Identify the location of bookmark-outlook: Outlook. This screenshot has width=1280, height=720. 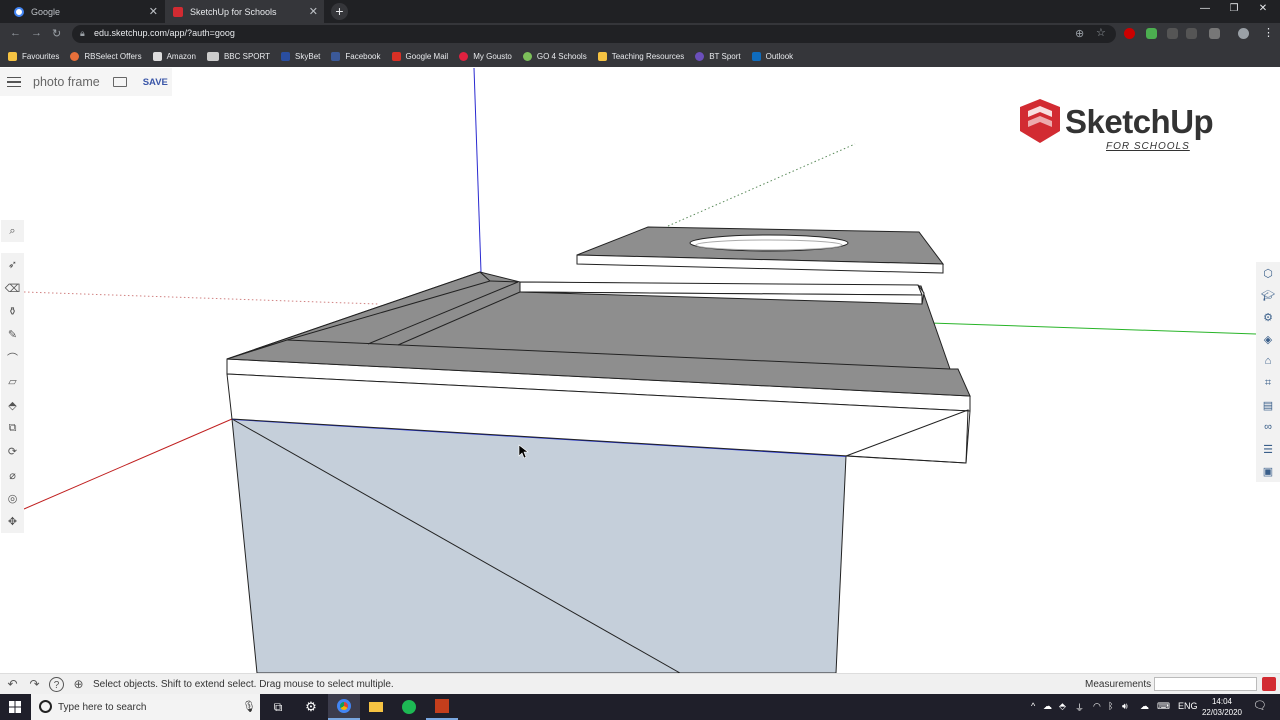
(772, 56).